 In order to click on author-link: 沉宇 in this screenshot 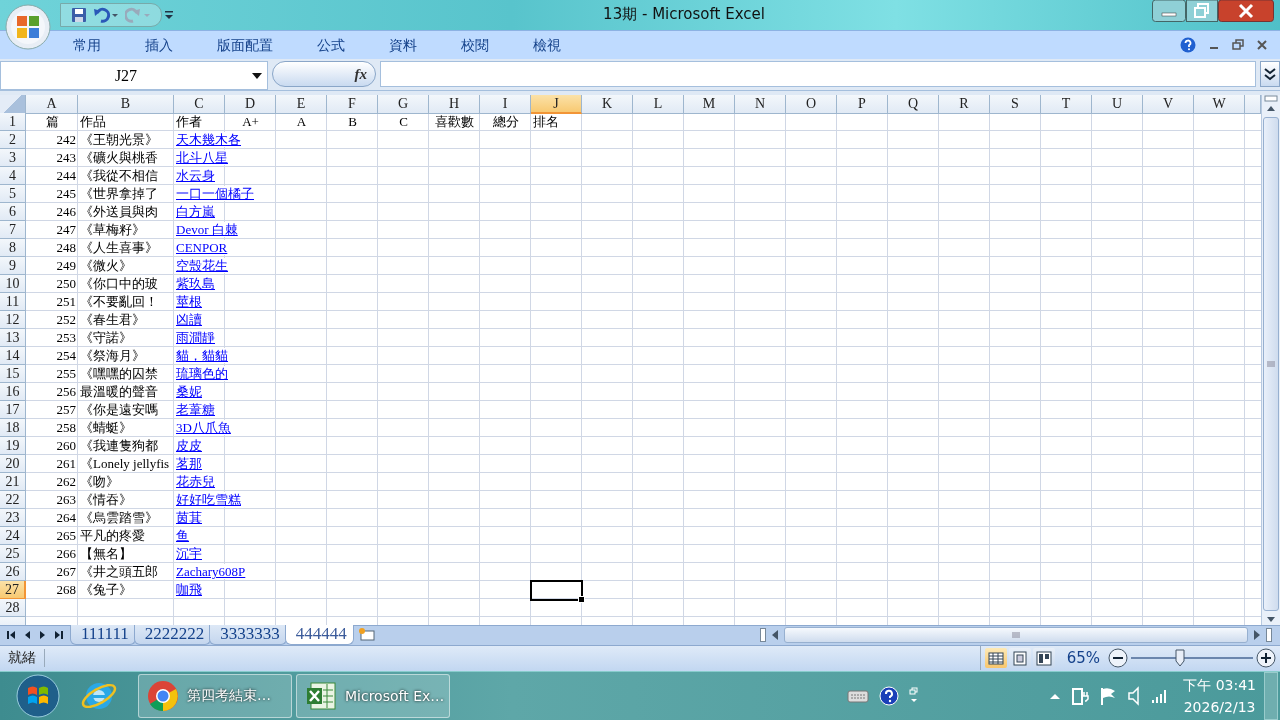, I will do `click(190, 553)`.